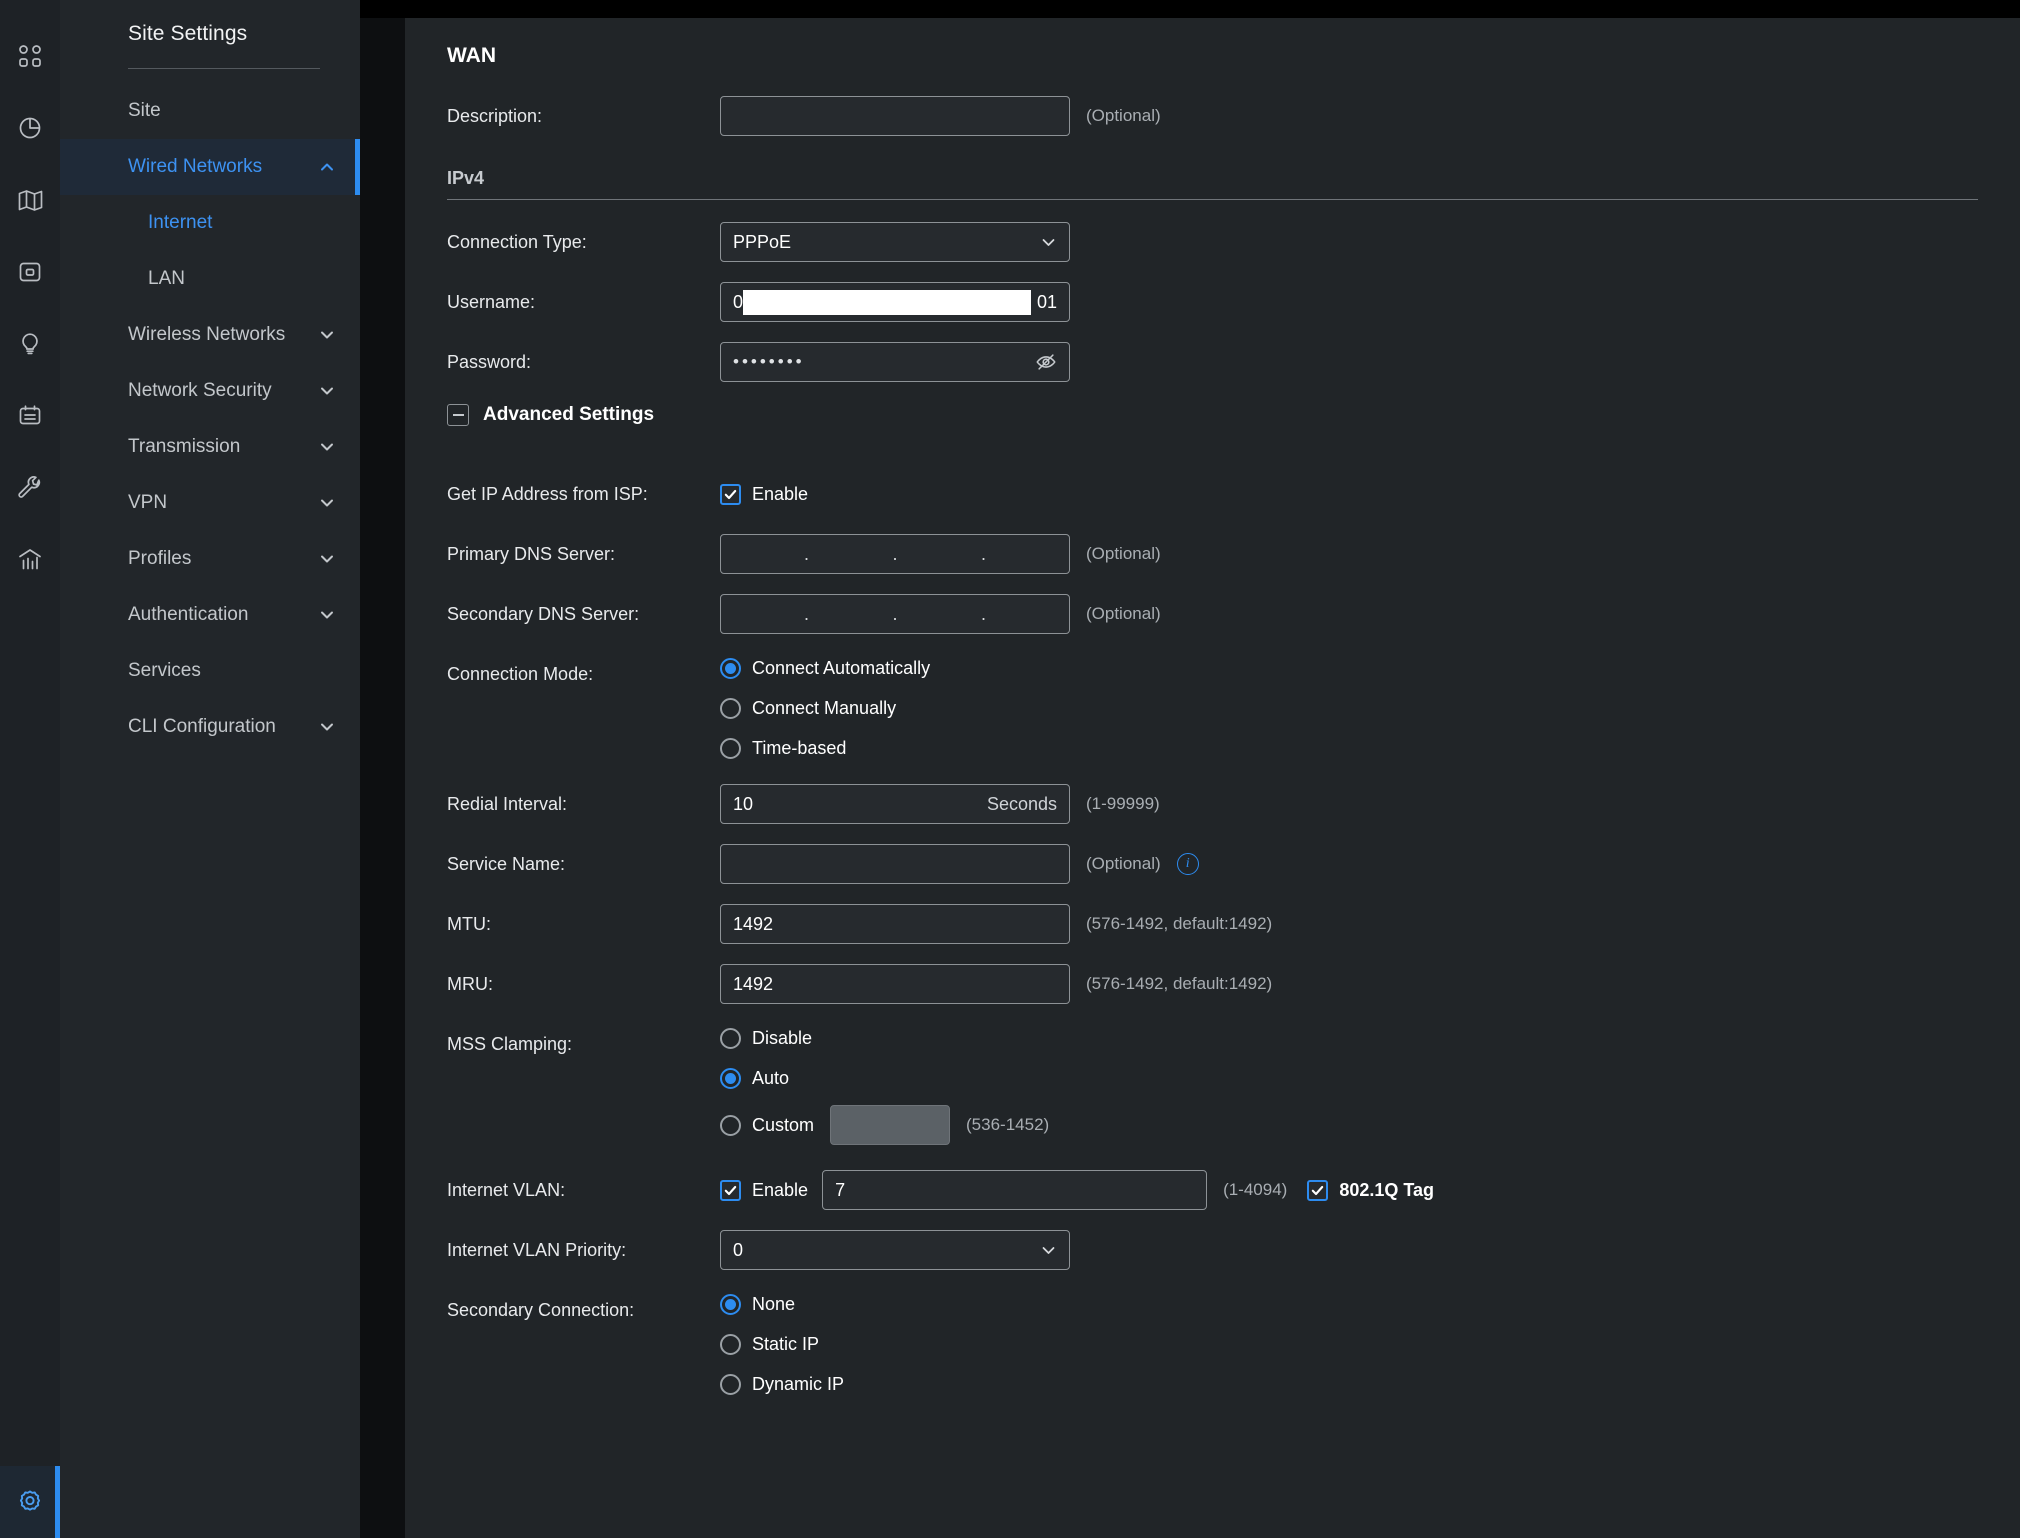 Image resolution: width=2020 pixels, height=1538 pixels. What do you see at coordinates (782, 1304) in the screenshot?
I see `secondary-connection-option-none: None` at bounding box center [782, 1304].